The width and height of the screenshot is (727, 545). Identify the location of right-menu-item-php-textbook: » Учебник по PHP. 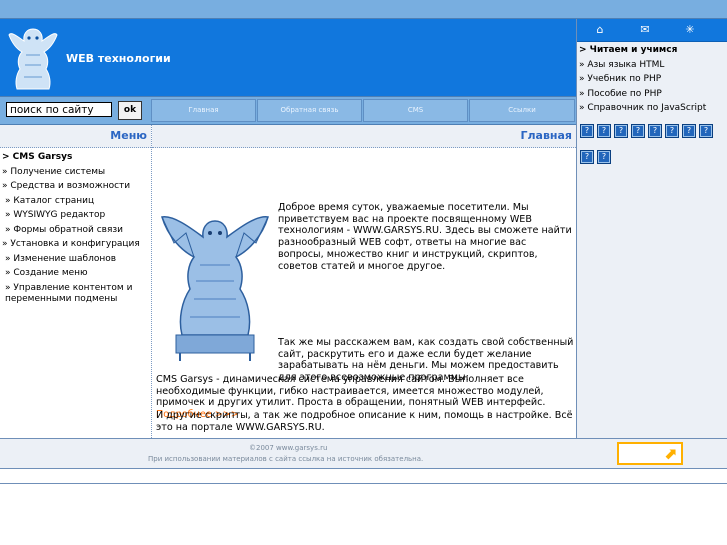
(652, 79).